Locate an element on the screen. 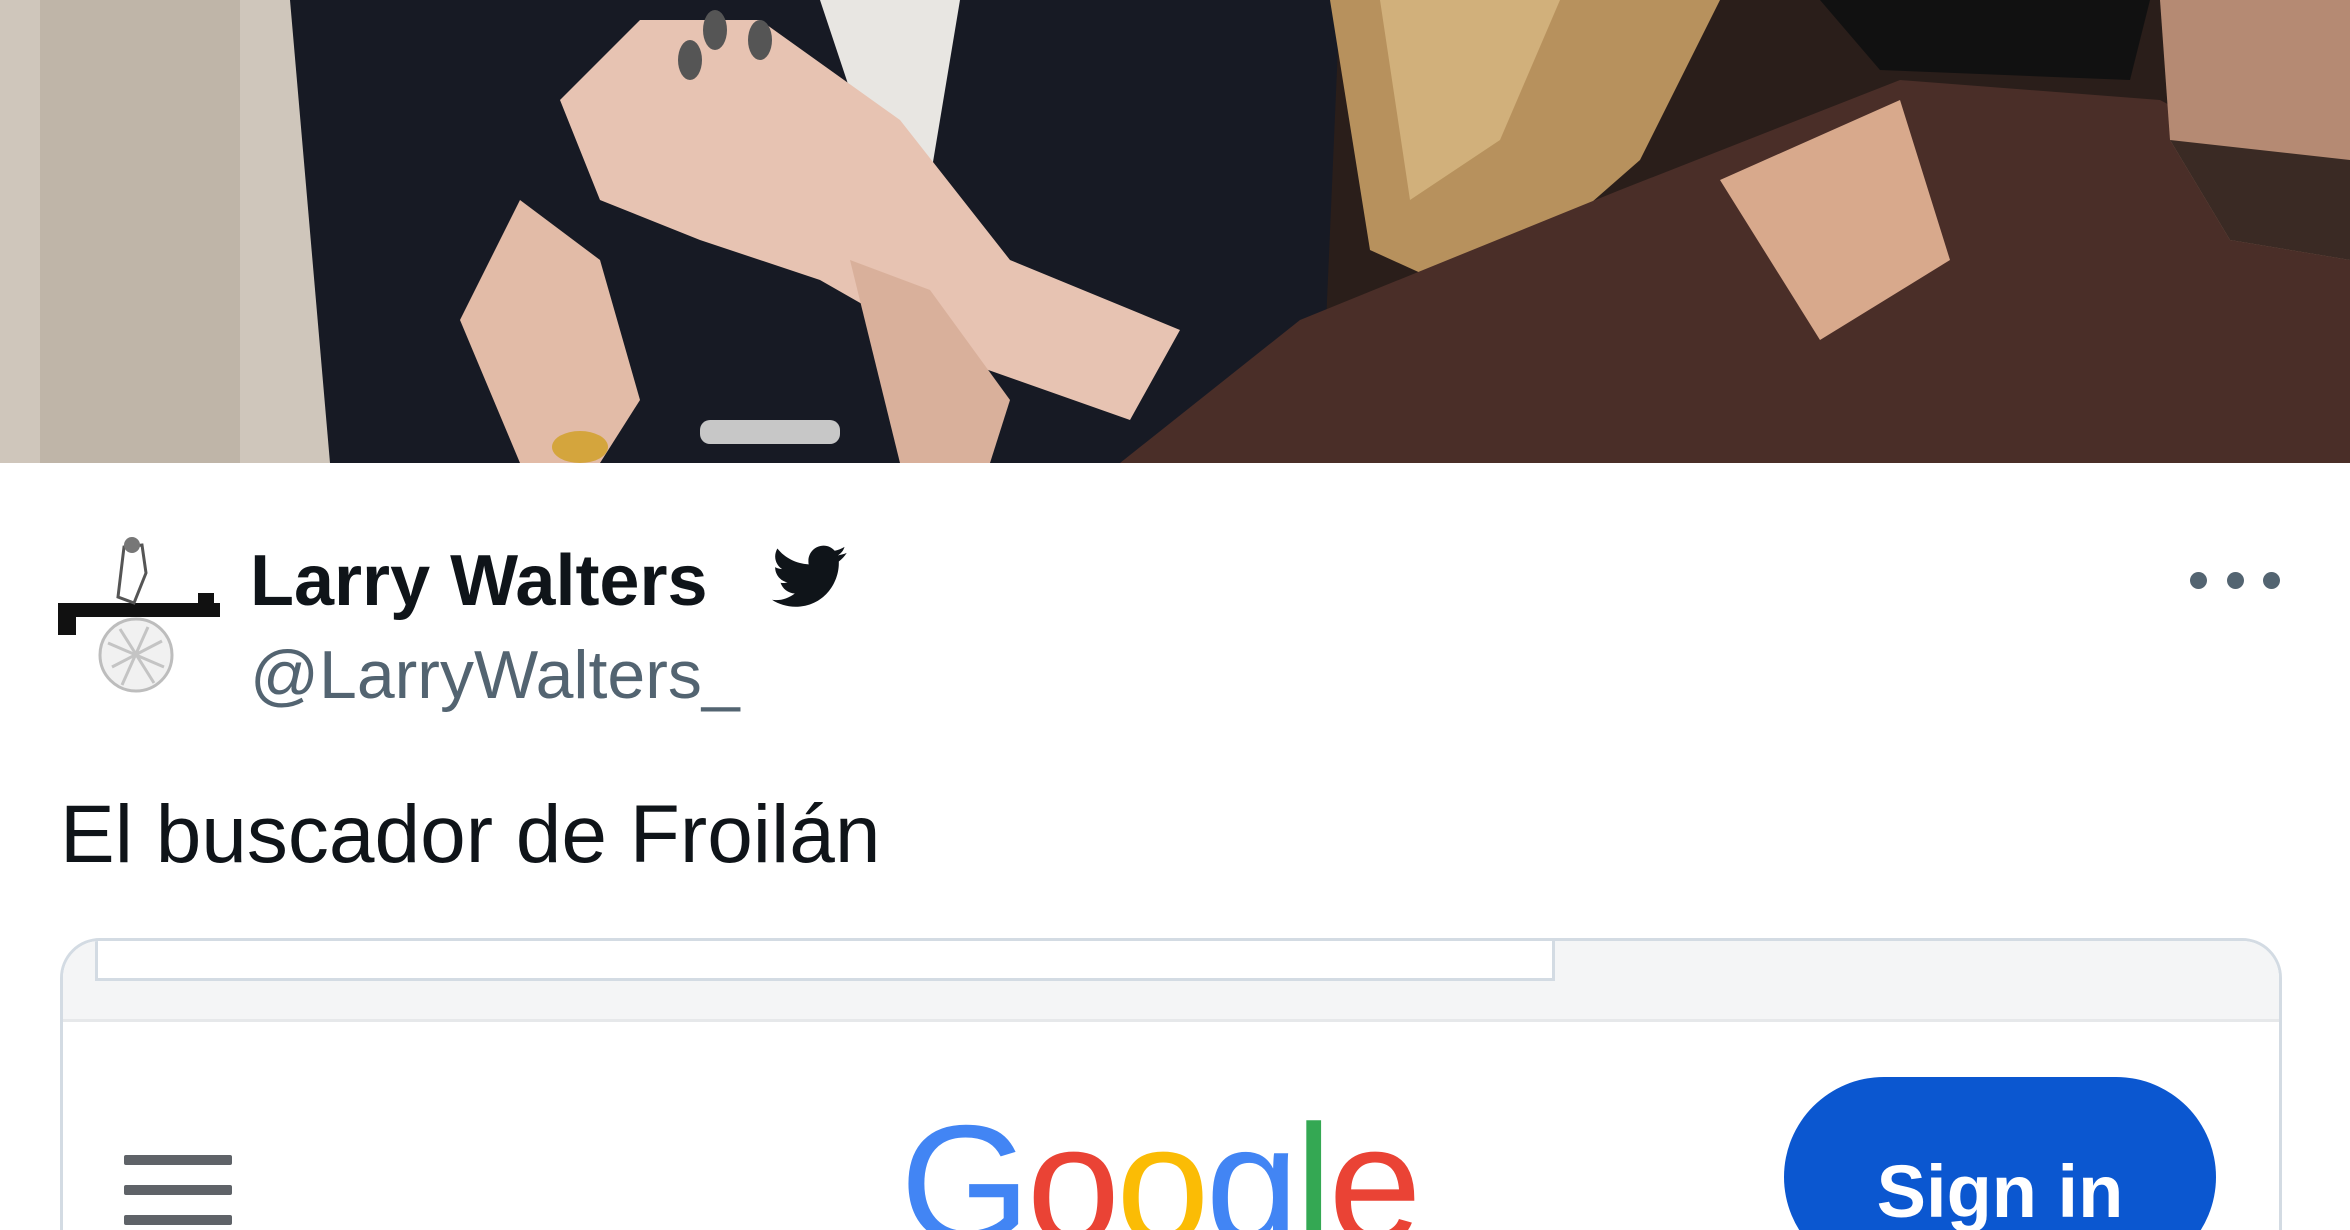 This screenshot has height=1230, width=2350. more-icon is located at coordinates (2235, 580).